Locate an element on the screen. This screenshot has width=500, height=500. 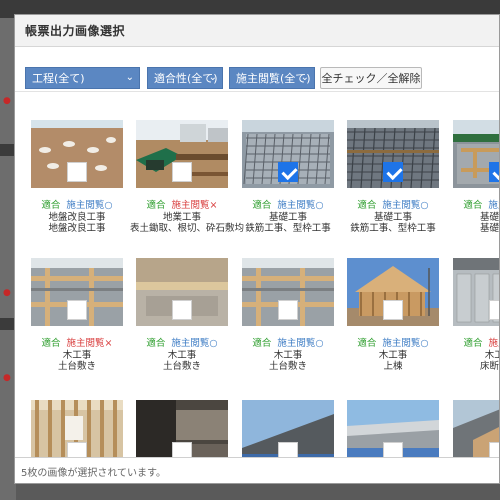
owner-view-filter-select: 施主閲覧(全て) ⌄ is located at coordinates (272, 78).